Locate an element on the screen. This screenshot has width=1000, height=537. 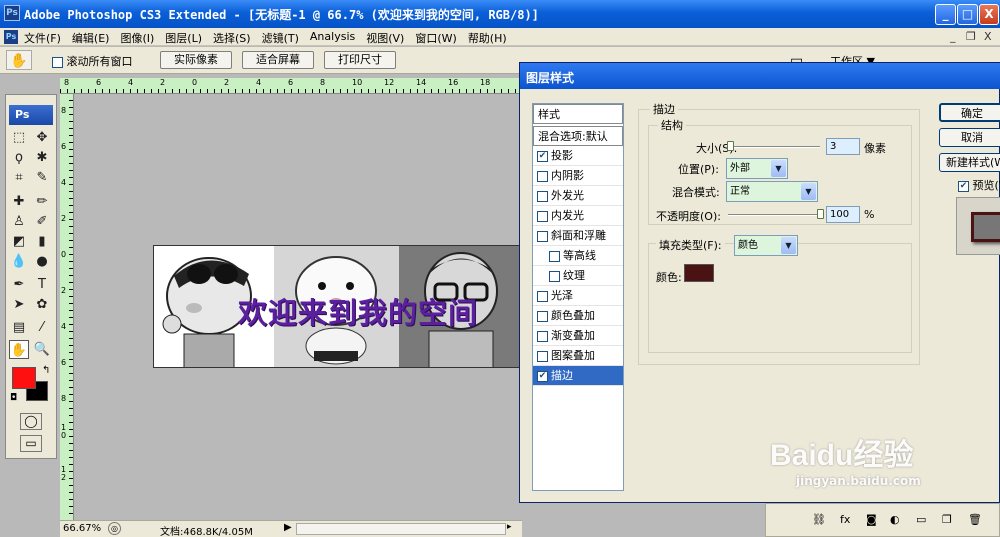
clone-stamp-tool-icon: ♙ is located at coordinates (19, 221).